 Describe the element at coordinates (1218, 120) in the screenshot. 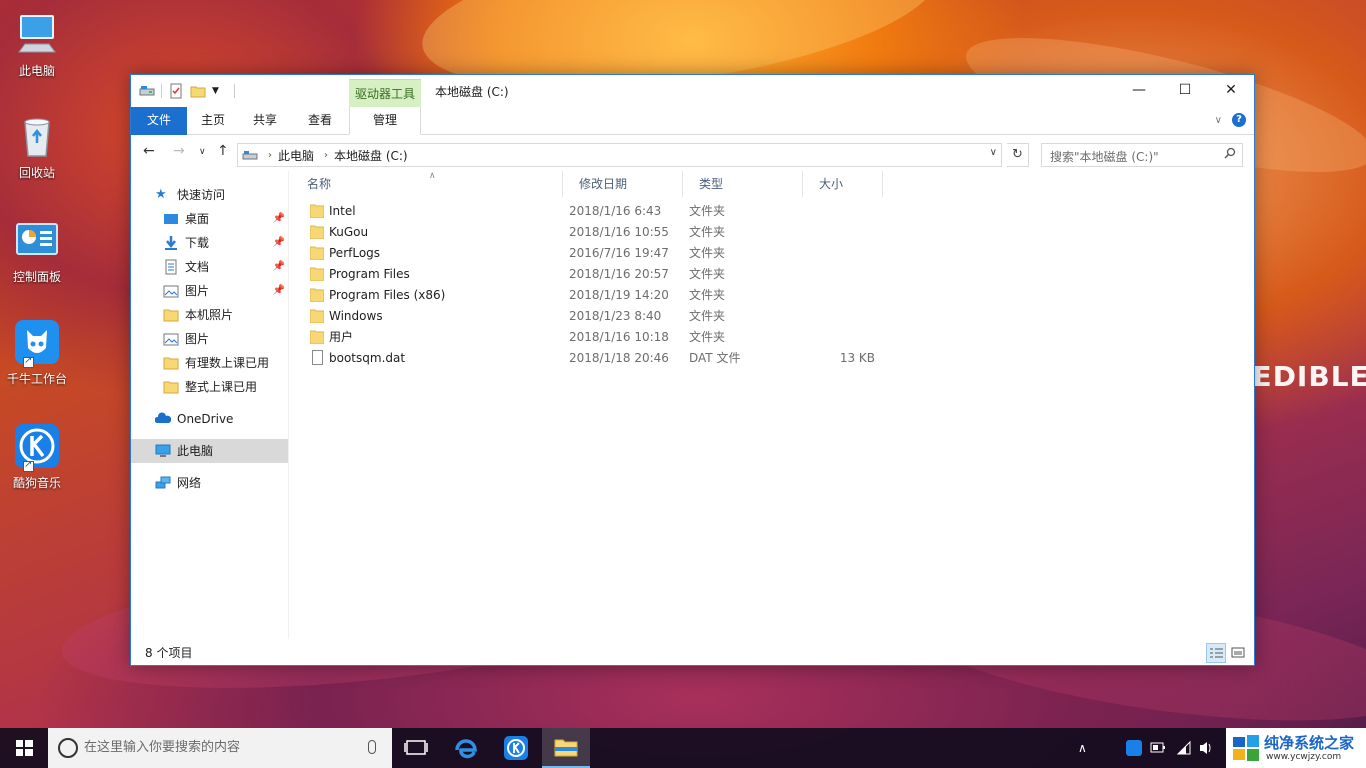

I see `expand-ribbon-chevron-icon: ∨` at that location.